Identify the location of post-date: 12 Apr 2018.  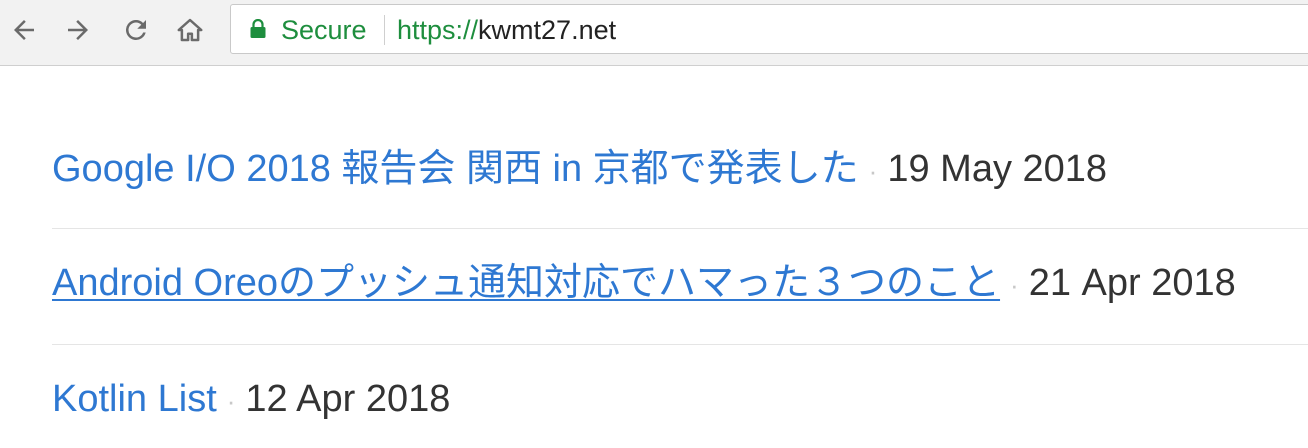
(348, 399).